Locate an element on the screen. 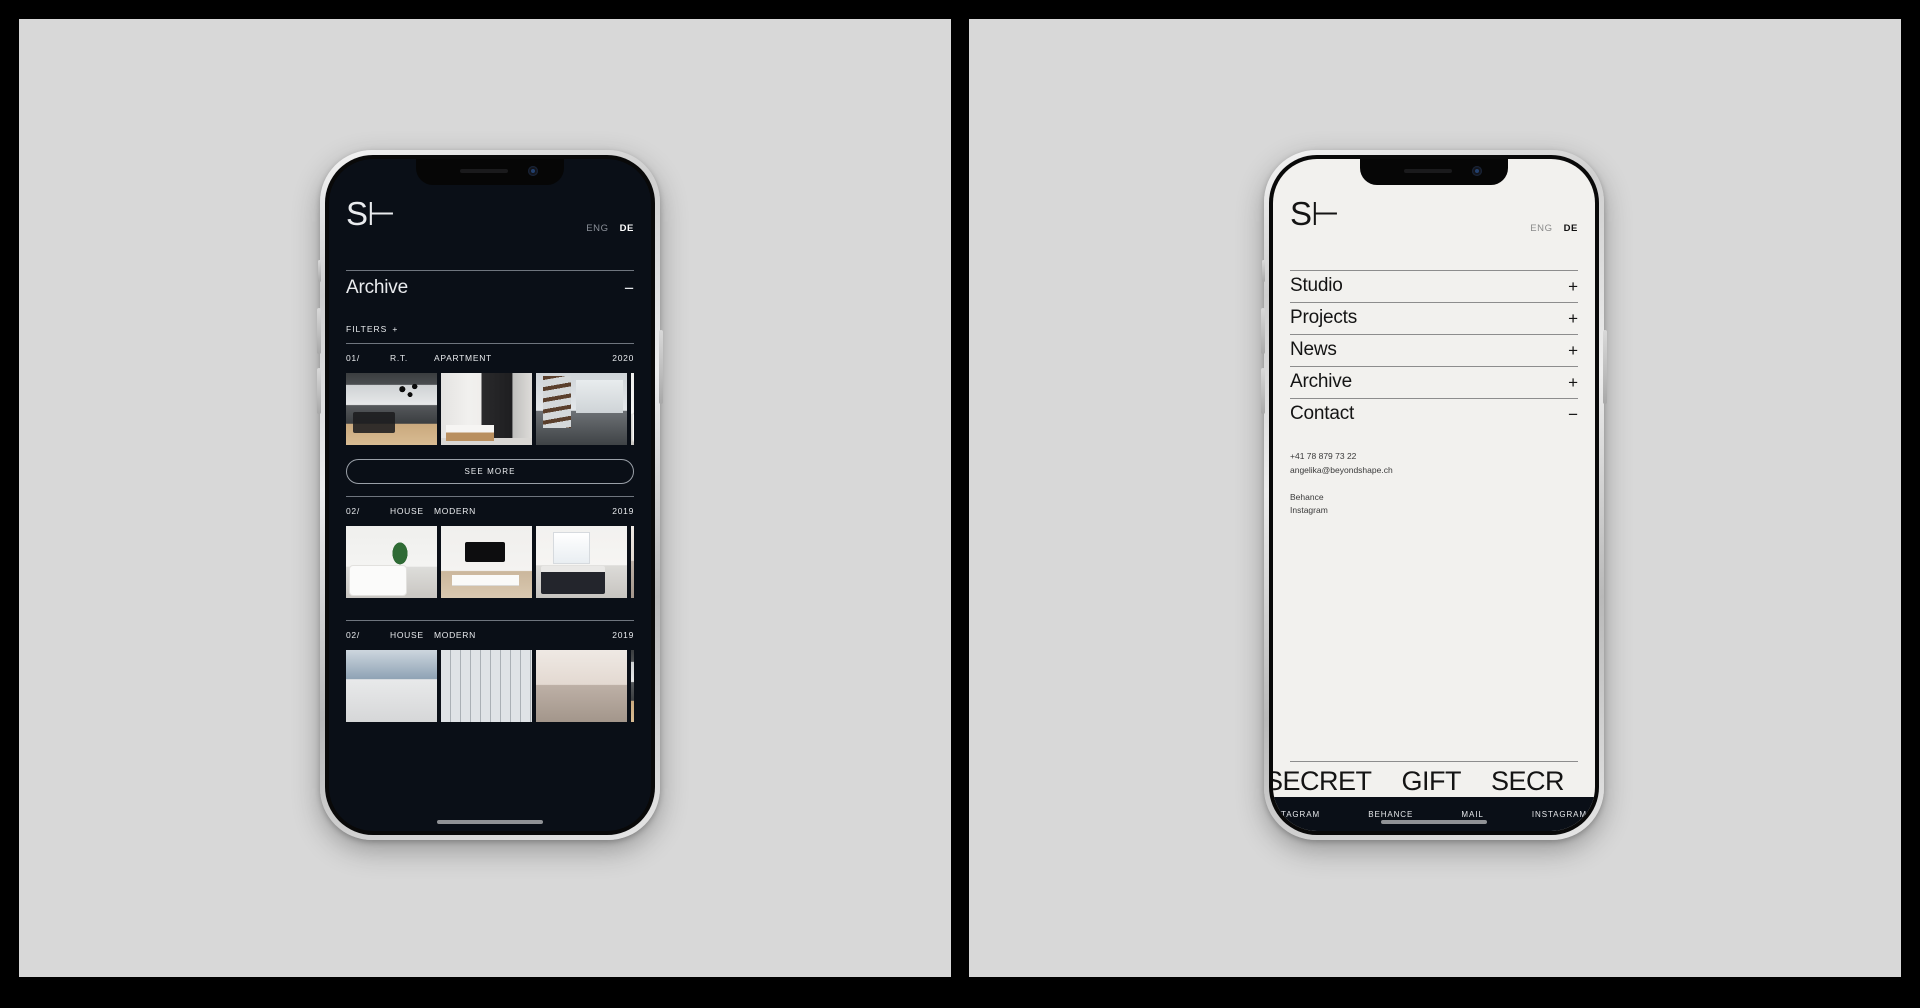 The image size is (1920, 1008). project-number: 01/ is located at coordinates (353, 358).